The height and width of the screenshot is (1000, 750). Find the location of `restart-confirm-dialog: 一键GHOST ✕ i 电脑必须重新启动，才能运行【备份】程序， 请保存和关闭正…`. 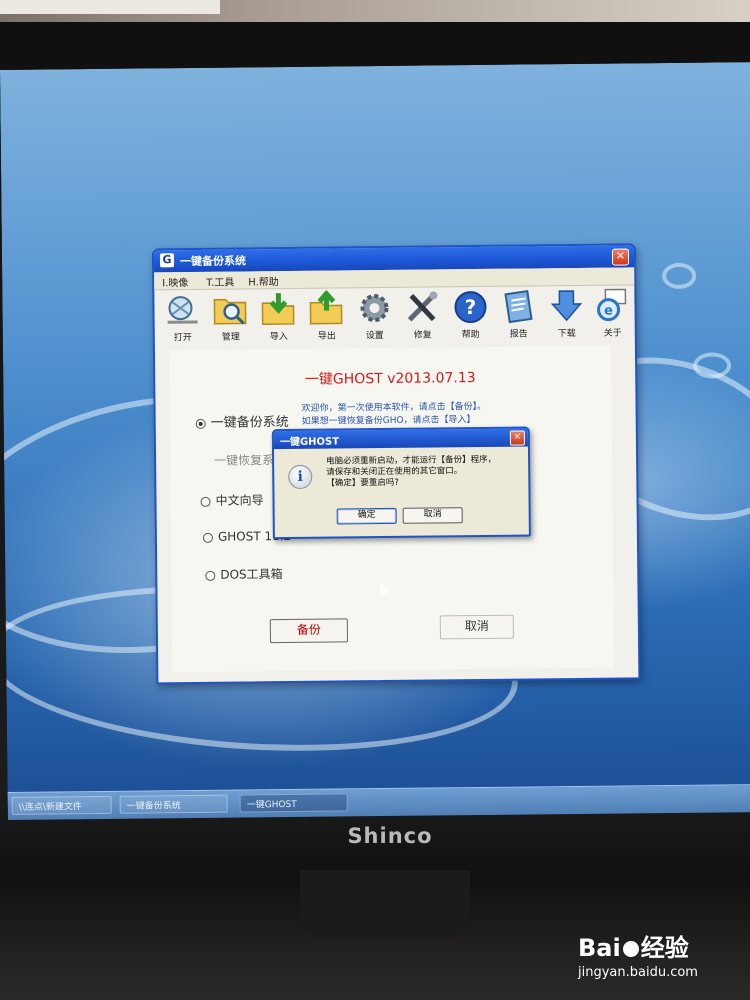

restart-confirm-dialog: 一键GHOST ✕ i 电脑必须重新启动，才能运行【备份】程序， 请保存和关闭正… is located at coordinates (401, 483).